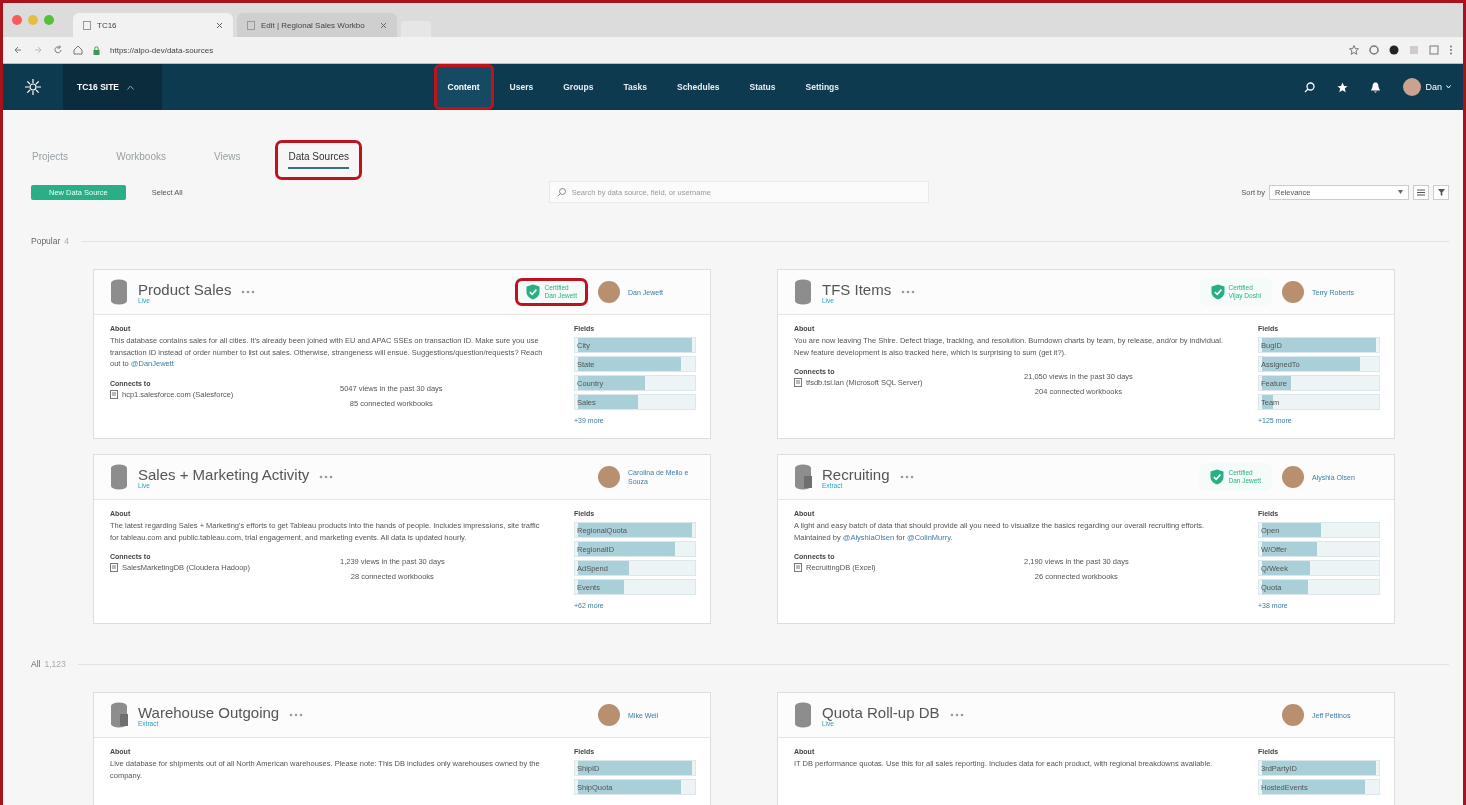  Describe the element at coordinates (227, 160) in the screenshot. I see `section-tab: Views` at that location.